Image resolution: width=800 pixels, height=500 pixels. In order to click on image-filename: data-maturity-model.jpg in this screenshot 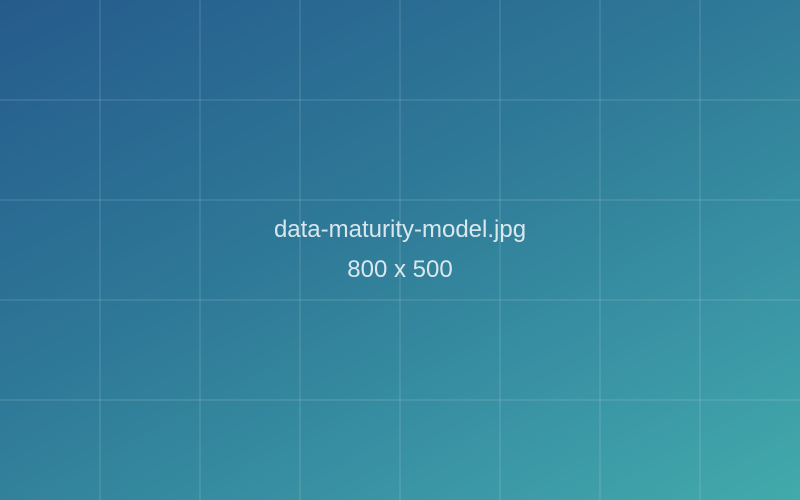, I will do `click(400, 229)`.